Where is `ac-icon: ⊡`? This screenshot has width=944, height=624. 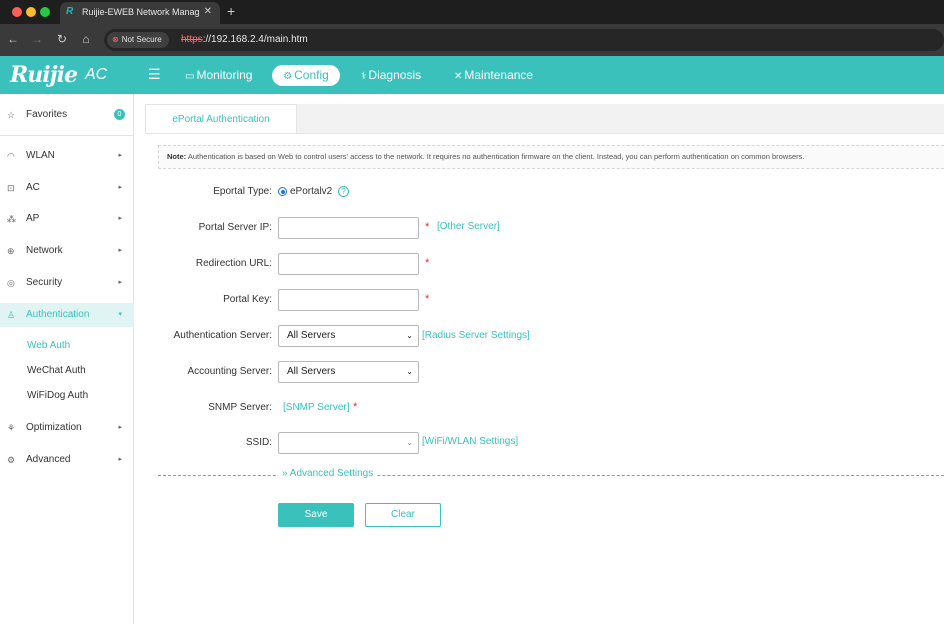 ac-icon: ⊡ is located at coordinates (11, 188).